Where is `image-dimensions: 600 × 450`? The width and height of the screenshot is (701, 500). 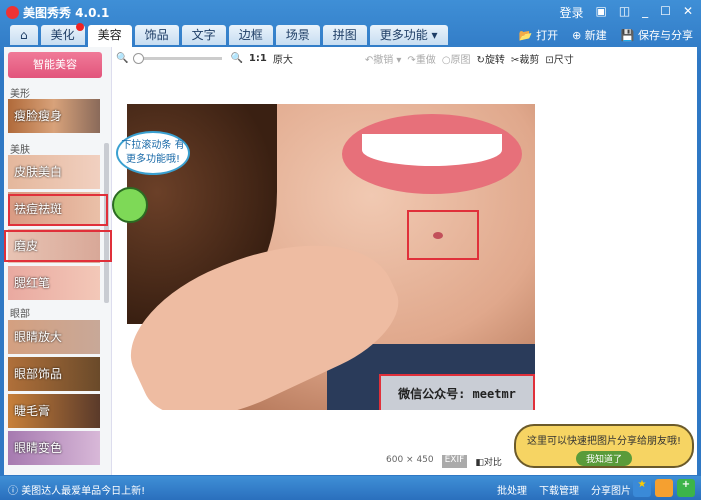
image-dimensions: 600 × 450 is located at coordinates (410, 460).